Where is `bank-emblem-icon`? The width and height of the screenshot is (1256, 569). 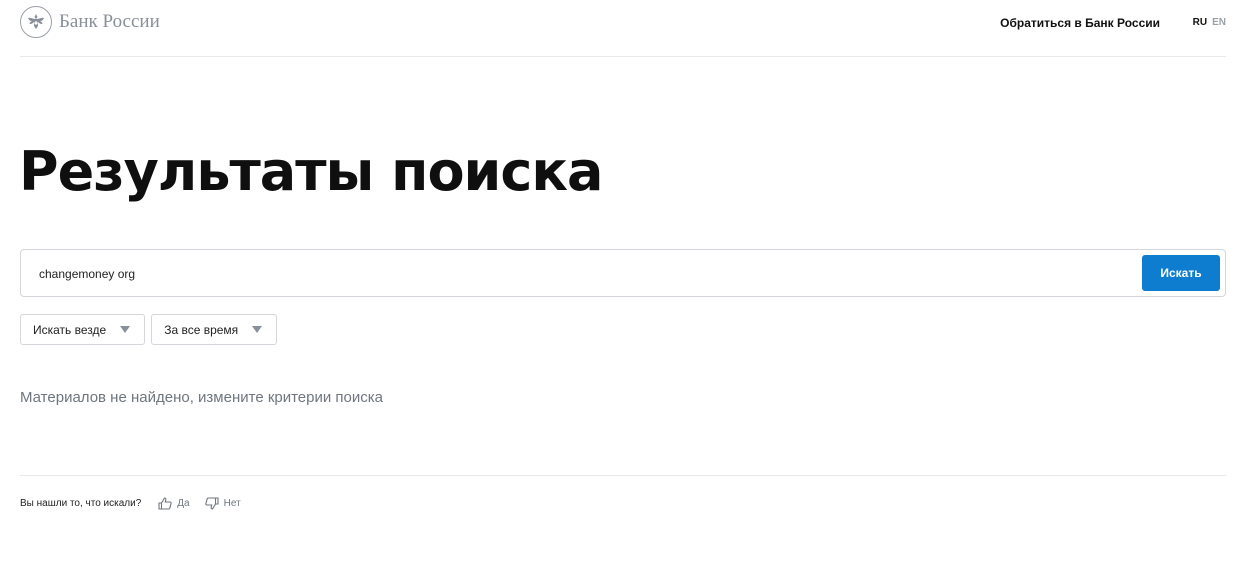
bank-emblem-icon is located at coordinates (36, 22).